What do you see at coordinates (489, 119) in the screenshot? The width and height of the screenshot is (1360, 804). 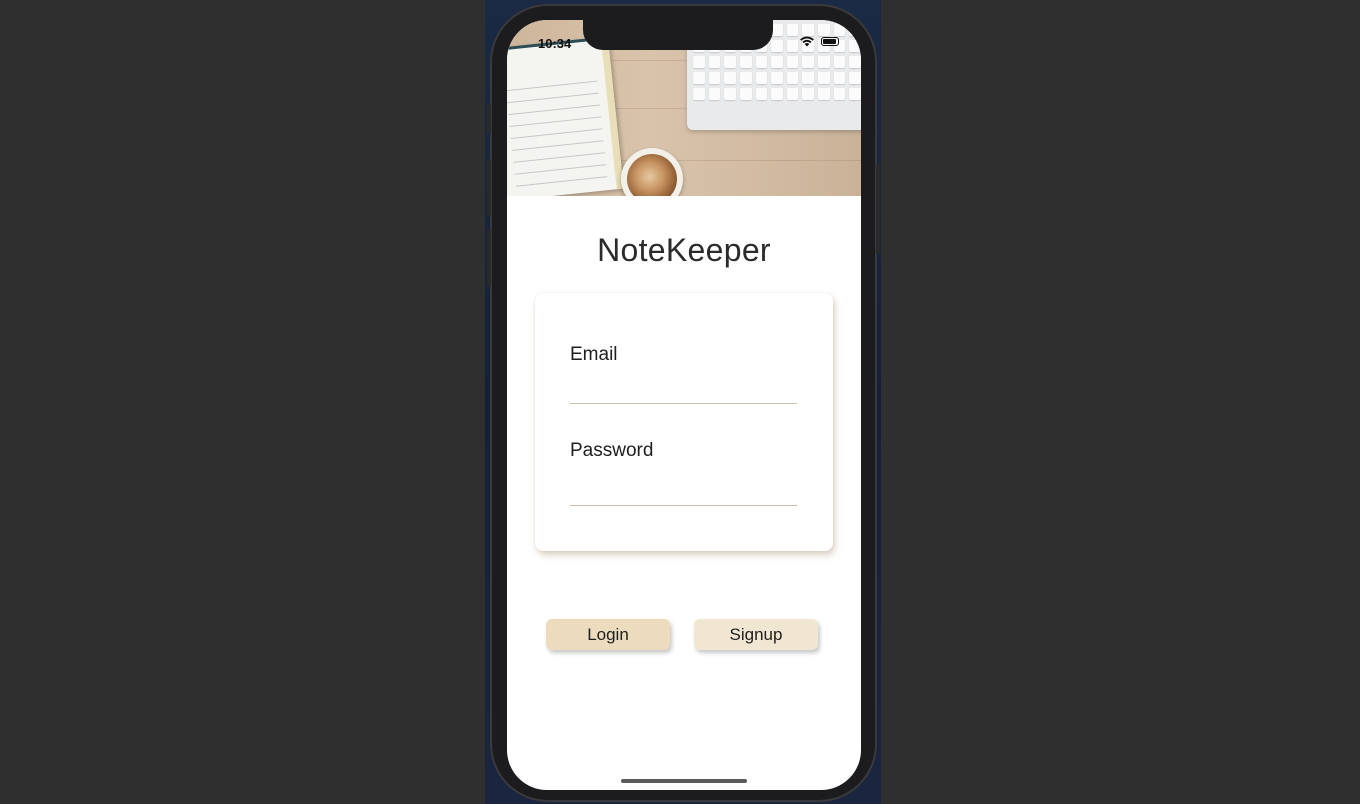 I see `mute-switch` at bounding box center [489, 119].